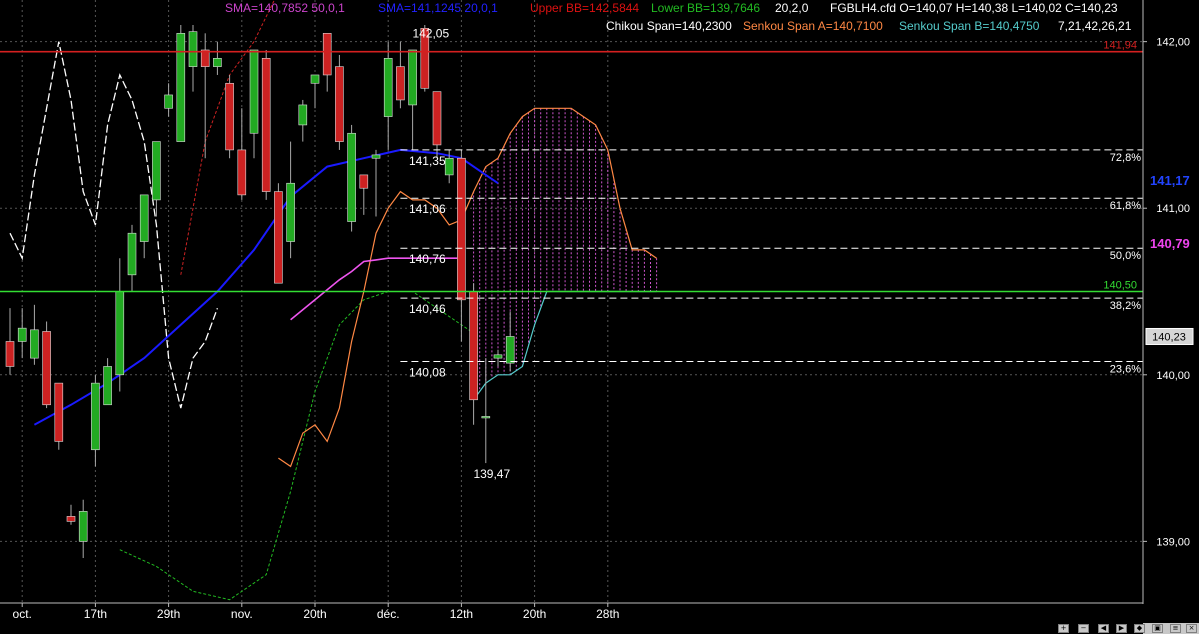  I want to click on scroll-left-button: ◀, so click(1103, 628).